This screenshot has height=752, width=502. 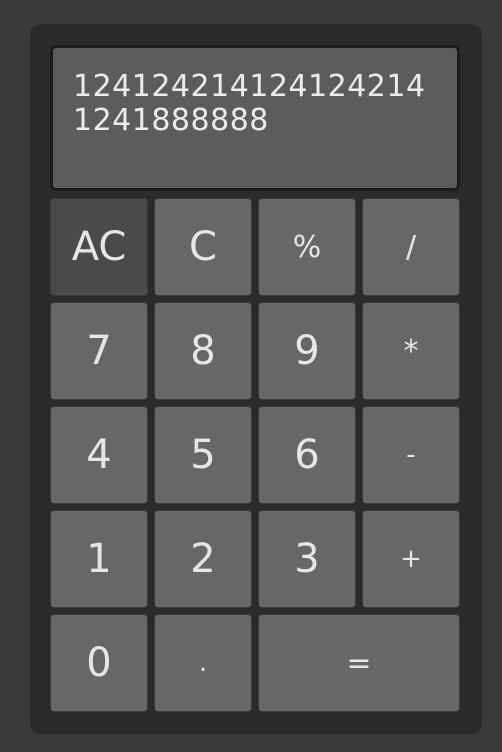 I want to click on digit-4-button: 4, so click(x=99, y=455).